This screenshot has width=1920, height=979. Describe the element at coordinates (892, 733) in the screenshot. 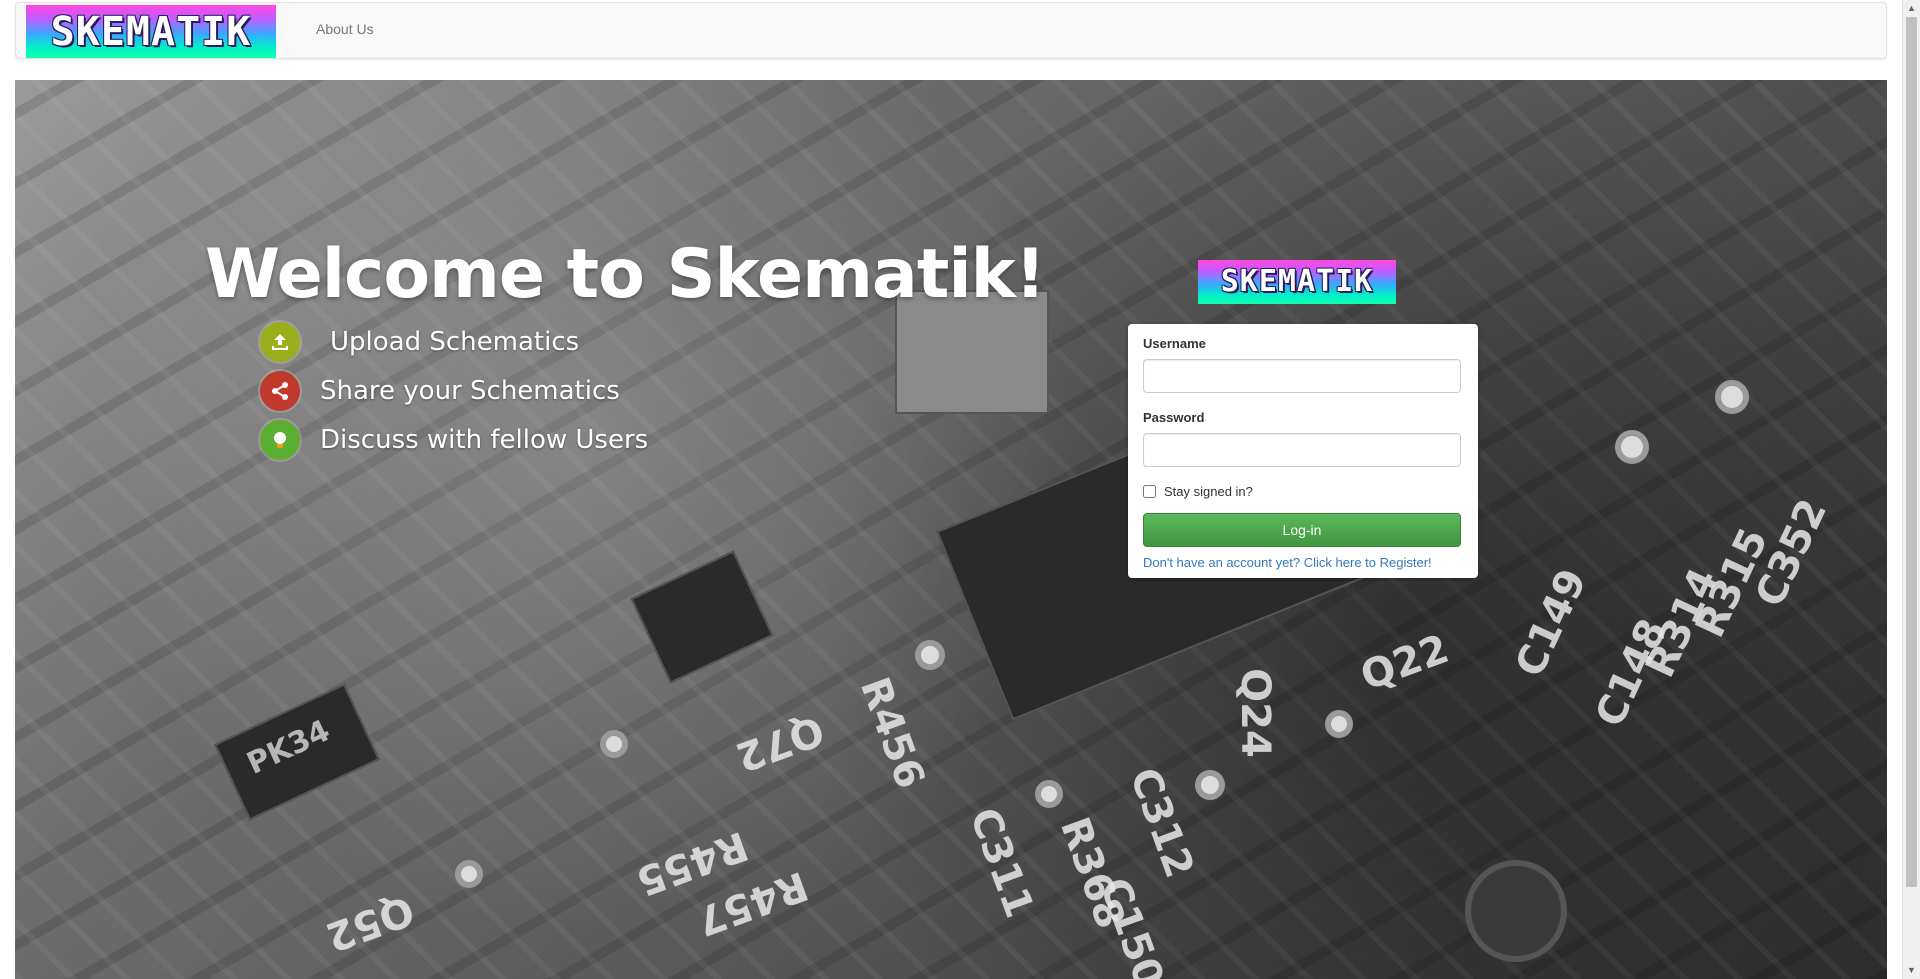

I see `silkscreen-label: R456` at that location.